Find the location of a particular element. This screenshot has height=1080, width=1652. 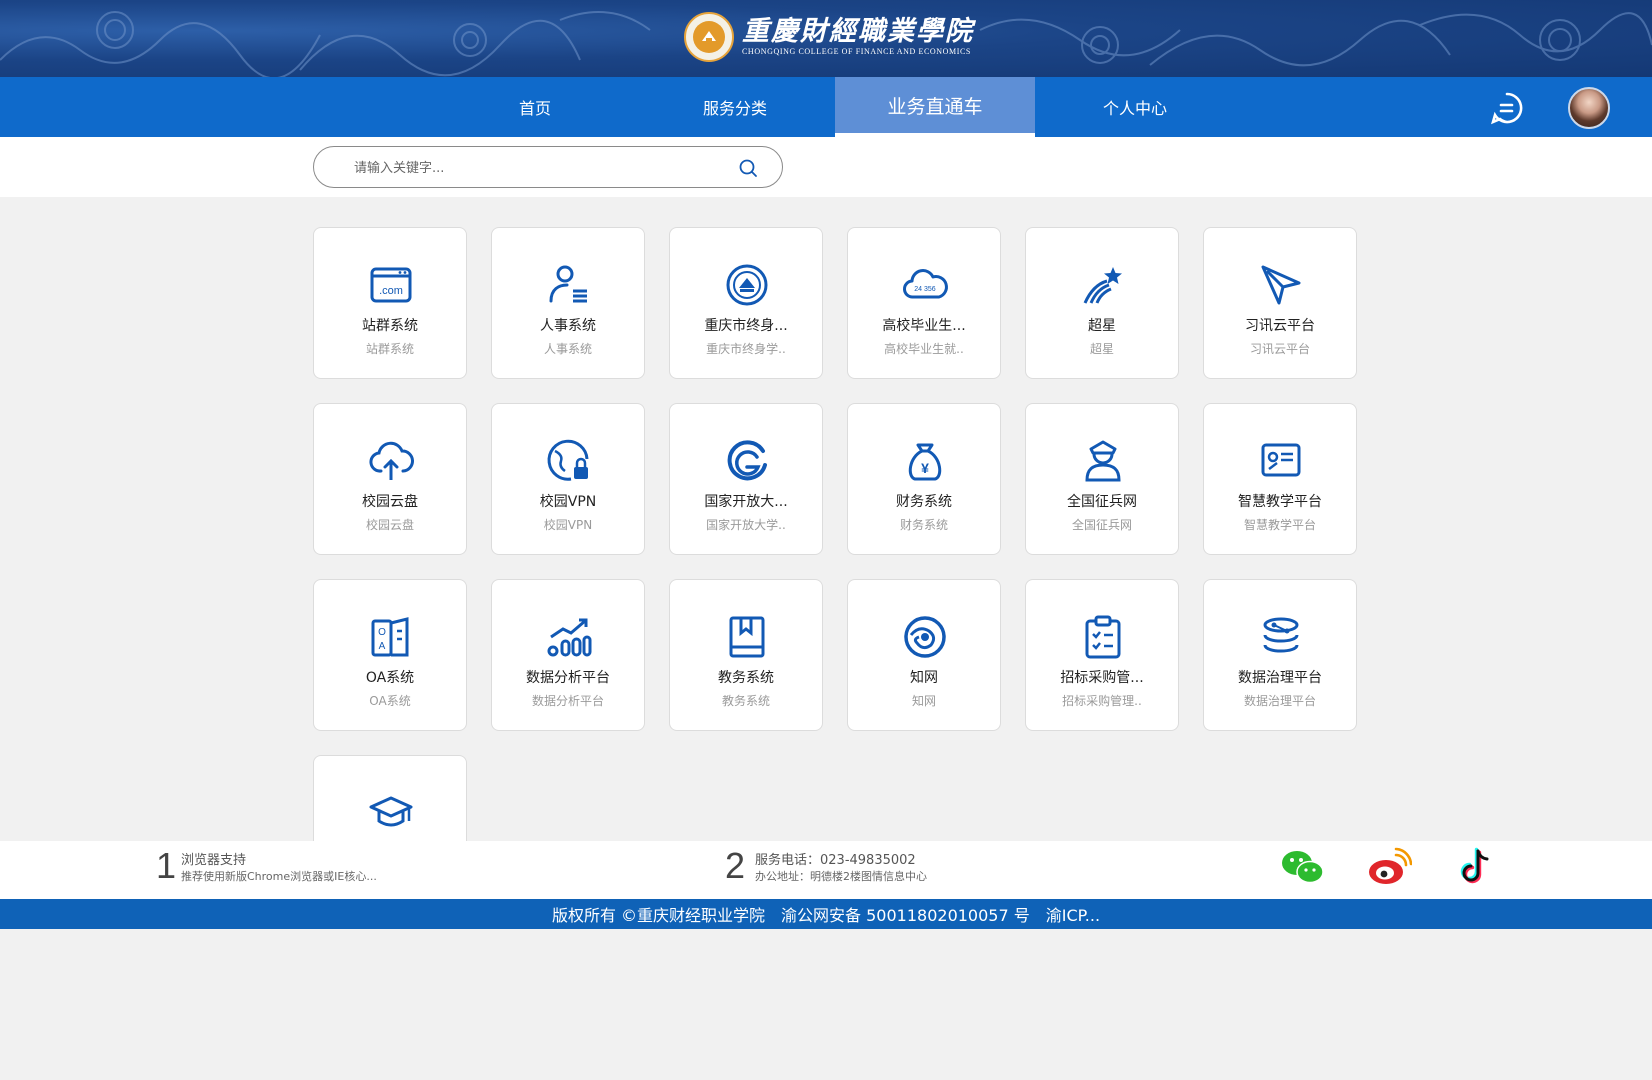

service-card-subtitle: 数据分析平台 is located at coordinates (567, 701).